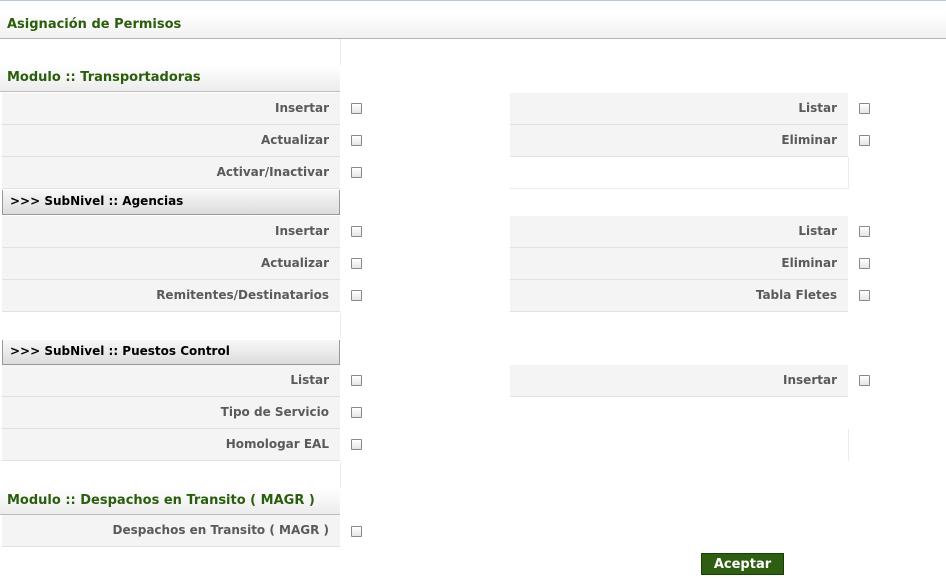 The image size is (946, 579). I want to click on subnivel-header-agencias: >>> SubNivel :: Agencias, so click(171, 202).